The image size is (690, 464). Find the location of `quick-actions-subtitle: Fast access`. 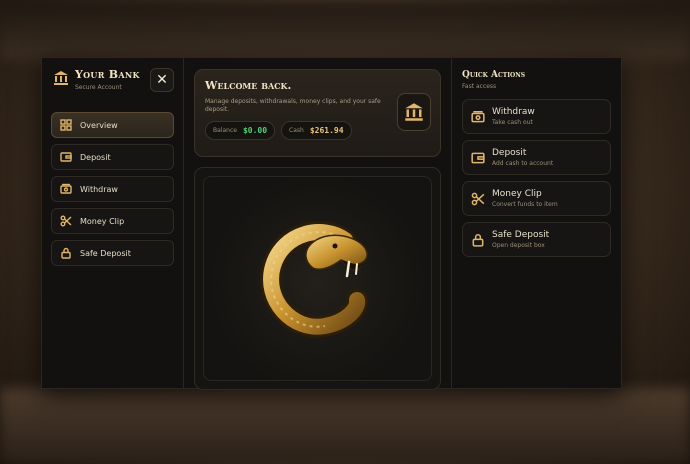

quick-actions-subtitle: Fast access is located at coordinates (479, 86).